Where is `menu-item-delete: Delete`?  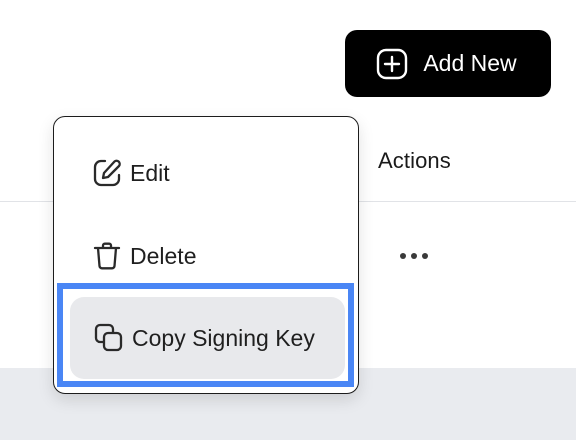
menu-item-delete: Delete is located at coordinates (206, 256).